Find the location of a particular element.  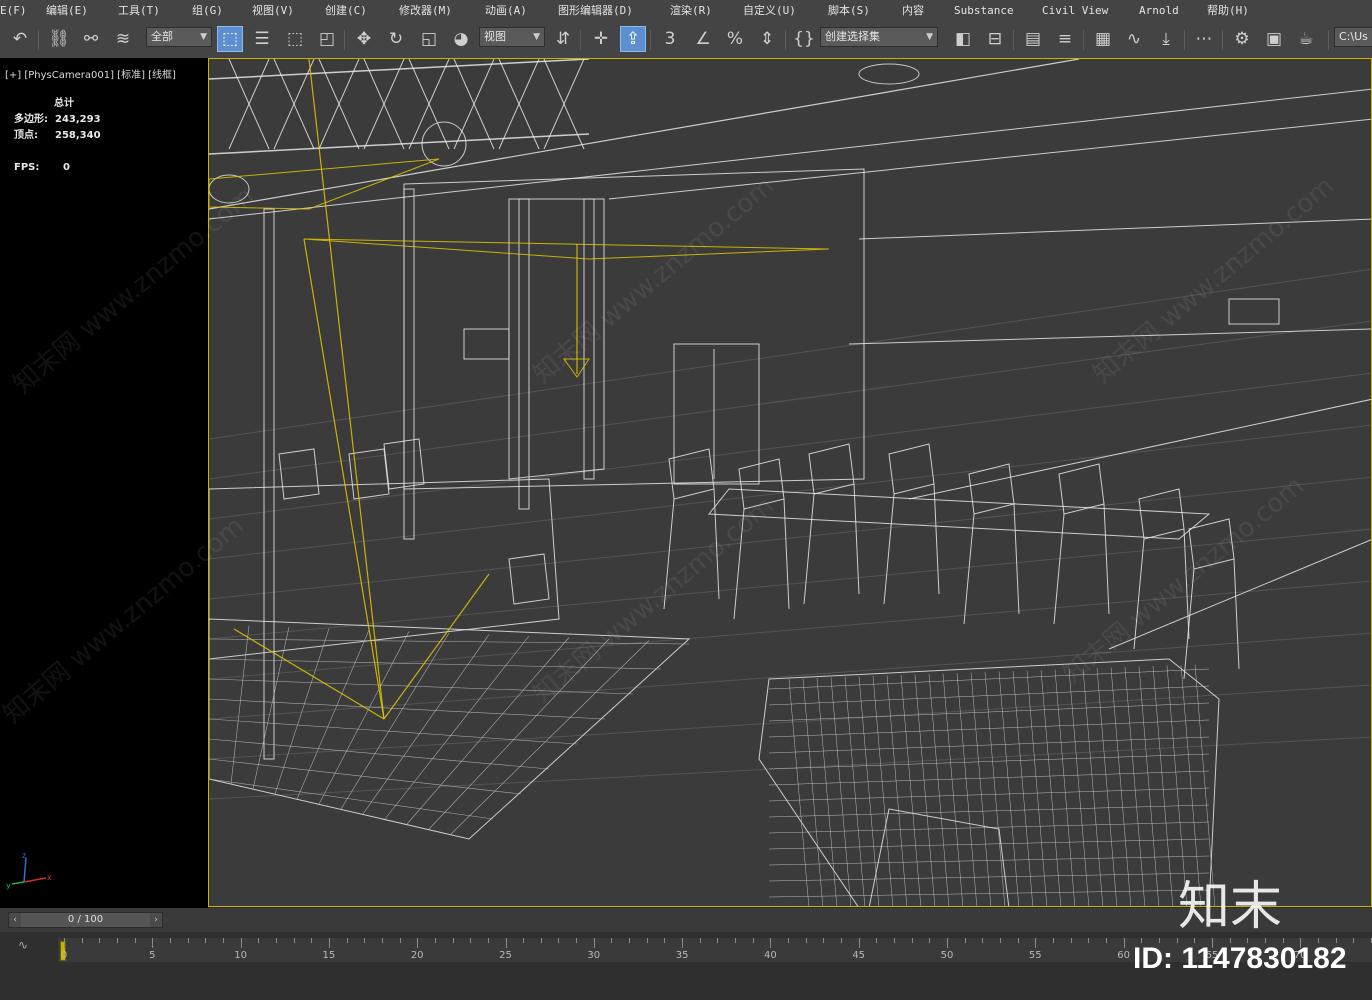

mirror-icon: ◧ is located at coordinates (963, 39).